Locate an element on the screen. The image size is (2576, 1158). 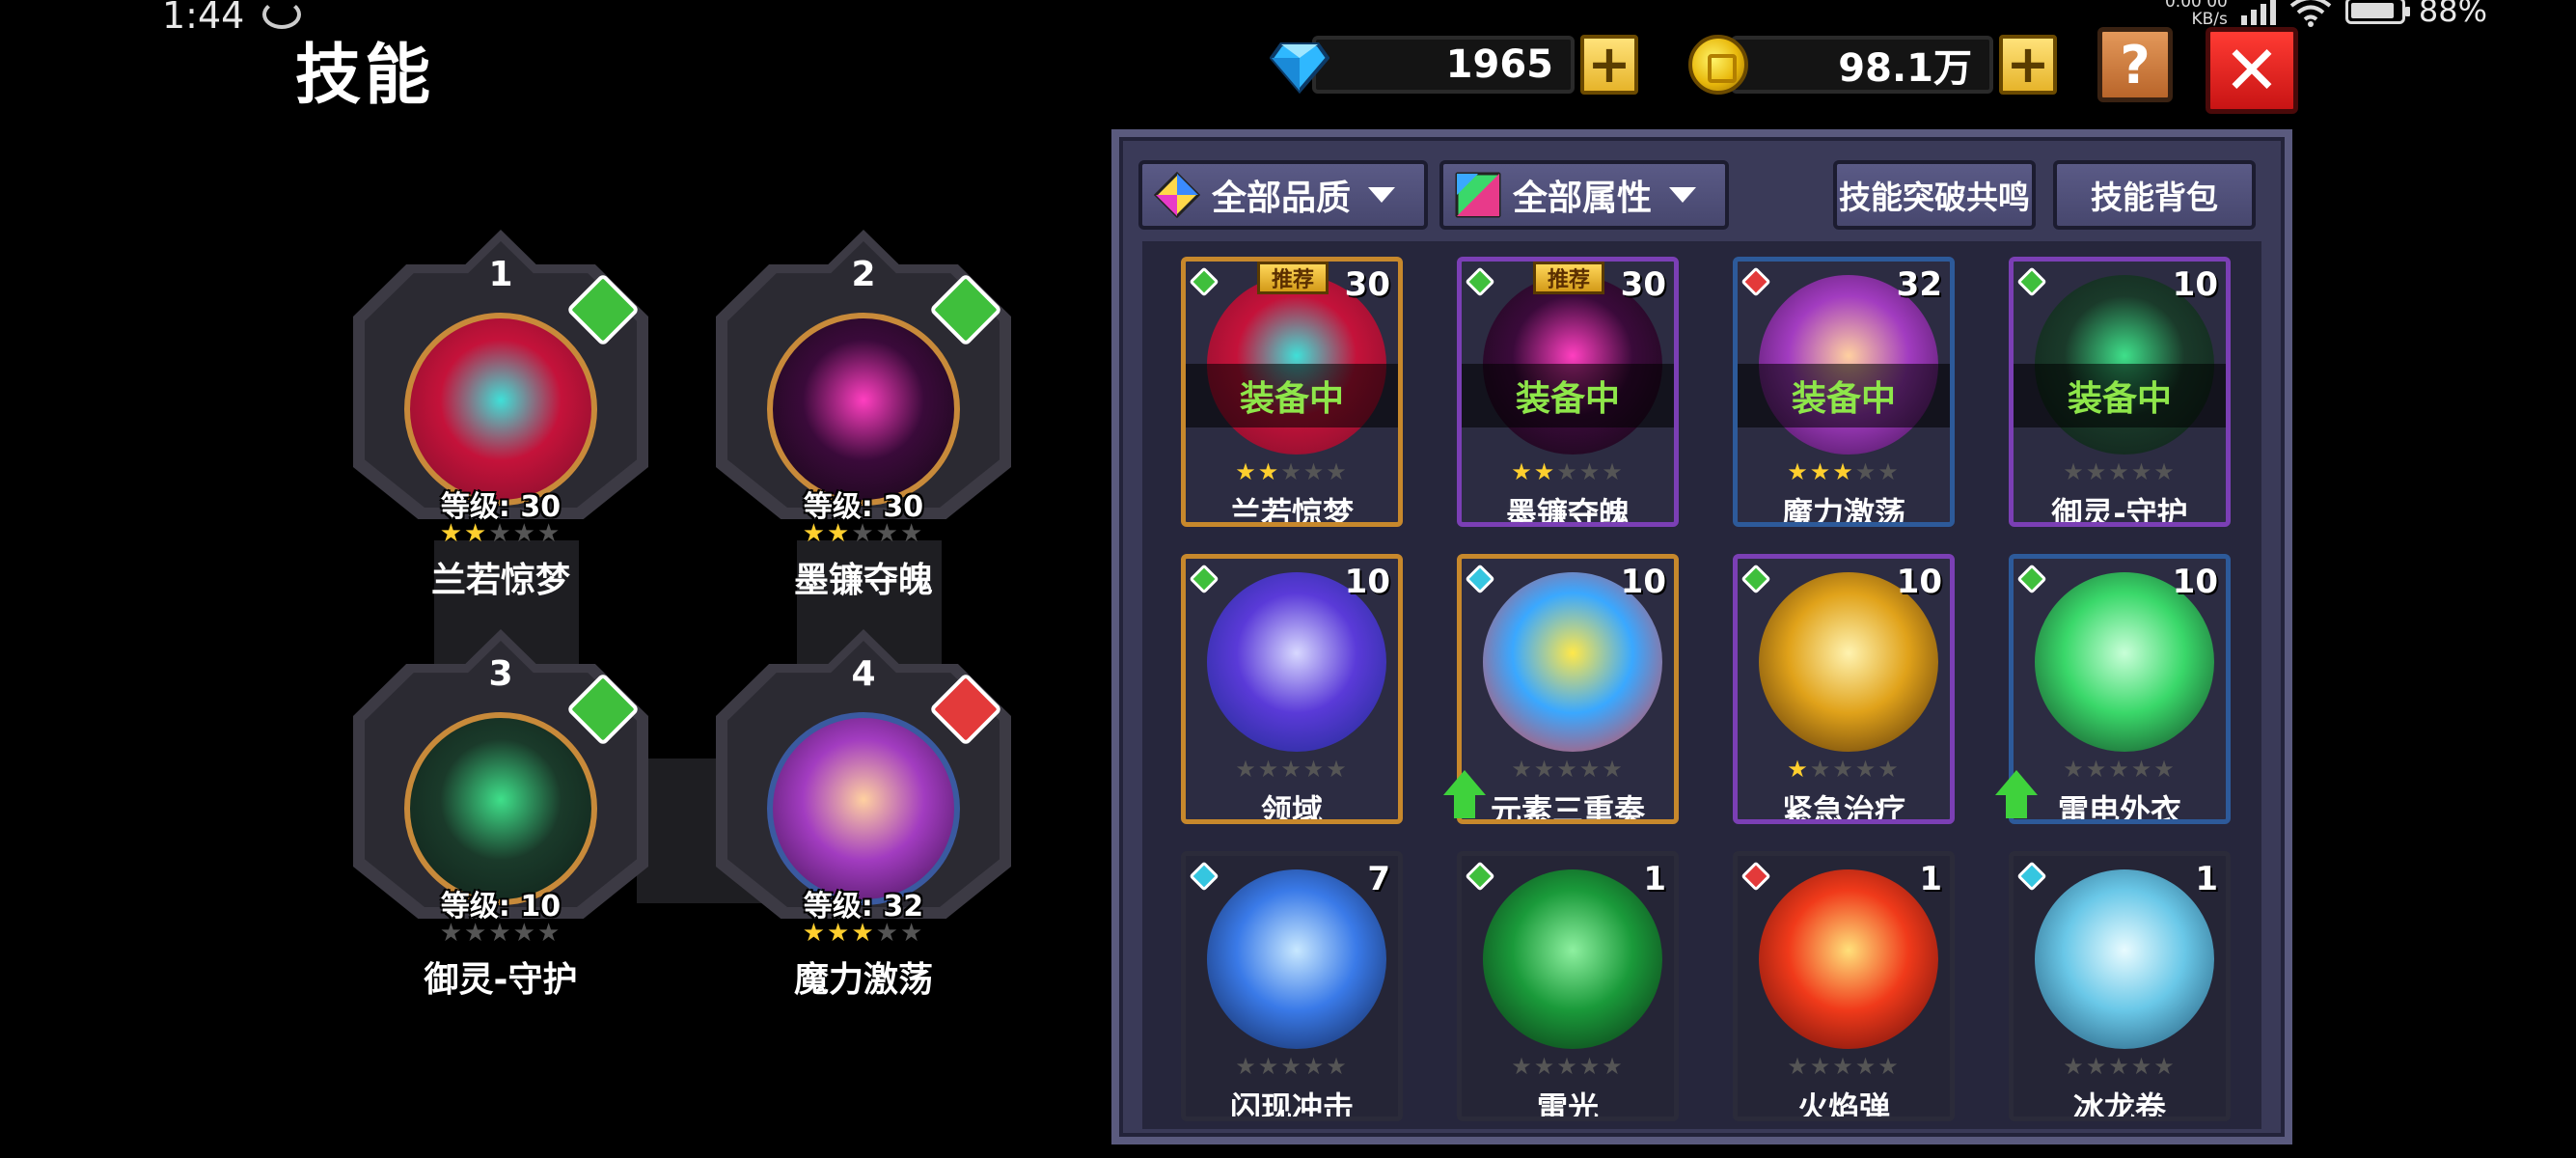
skill-name: 领域 is located at coordinates (1292, 808).